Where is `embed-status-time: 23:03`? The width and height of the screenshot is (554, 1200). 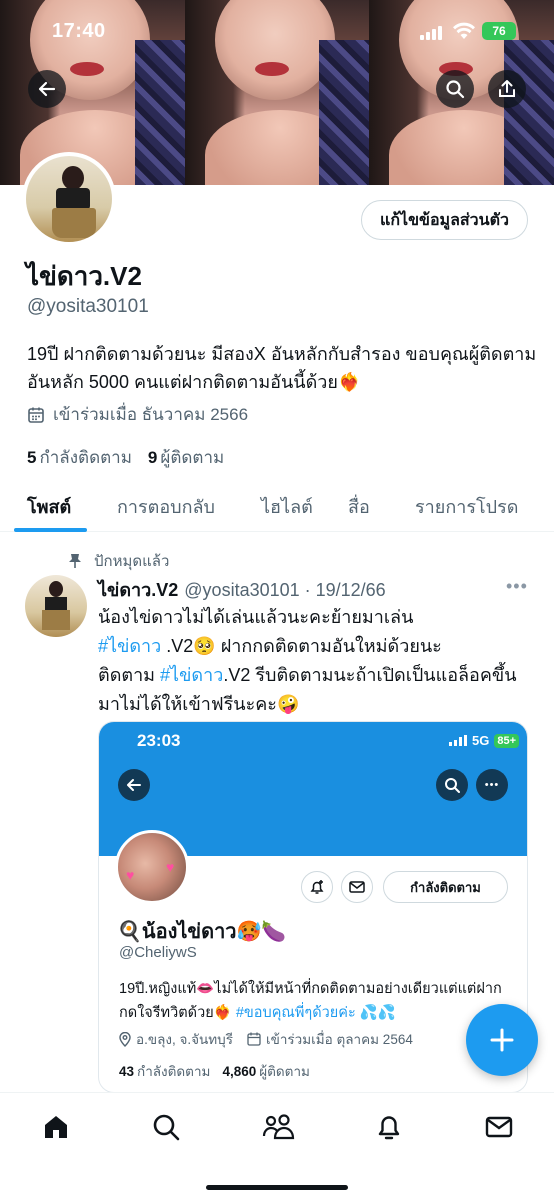 embed-status-time: 23:03 is located at coordinates (159, 740).